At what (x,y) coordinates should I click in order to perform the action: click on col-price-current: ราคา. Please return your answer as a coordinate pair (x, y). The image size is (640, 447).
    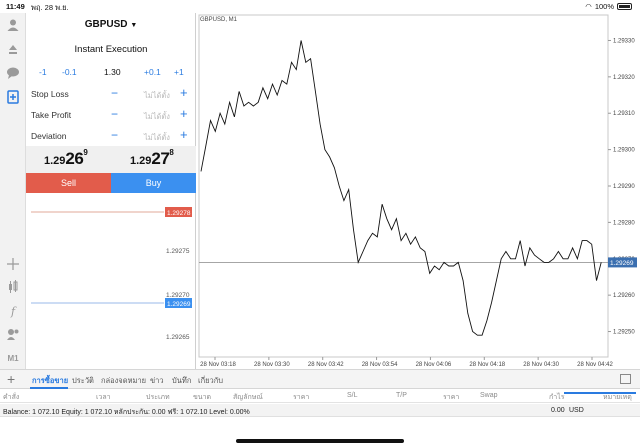
    Looking at the image, I should click on (451, 397).